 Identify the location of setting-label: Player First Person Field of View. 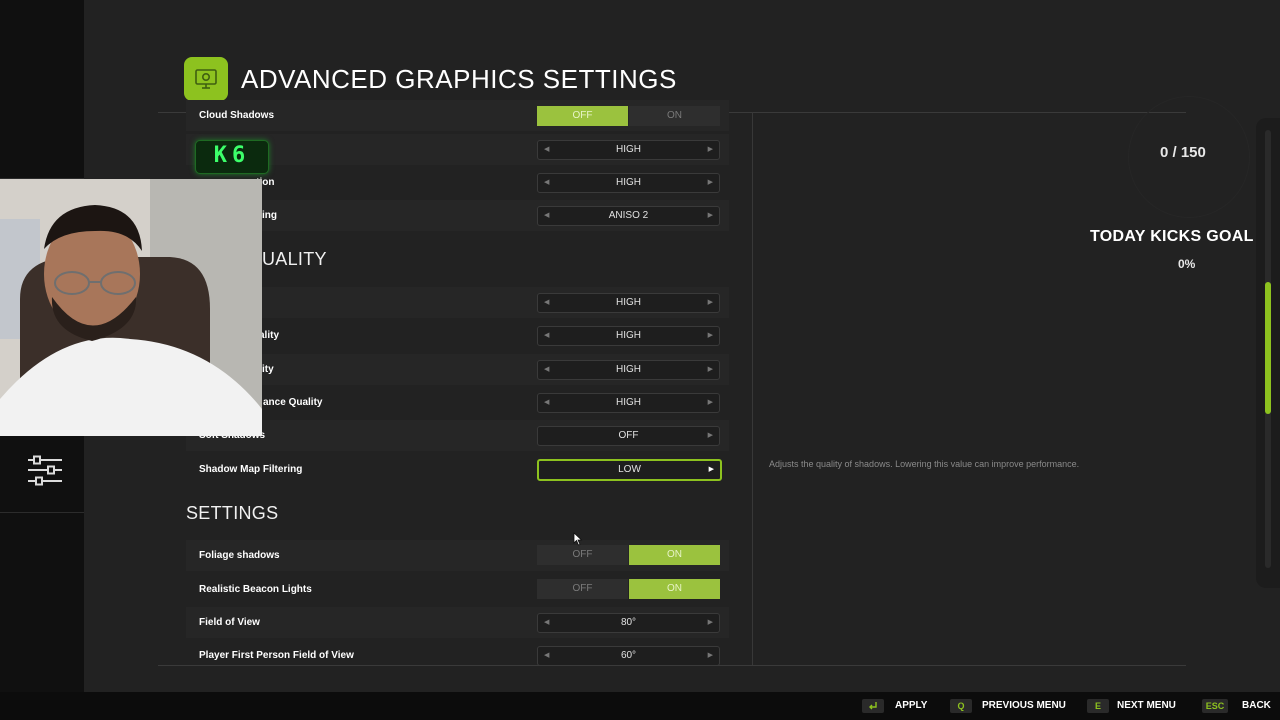
(276, 655).